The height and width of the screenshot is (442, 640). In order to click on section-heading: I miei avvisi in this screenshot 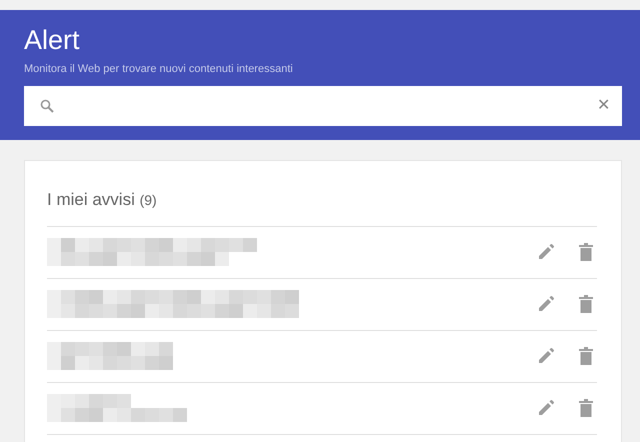, I will do `click(91, 199)`.